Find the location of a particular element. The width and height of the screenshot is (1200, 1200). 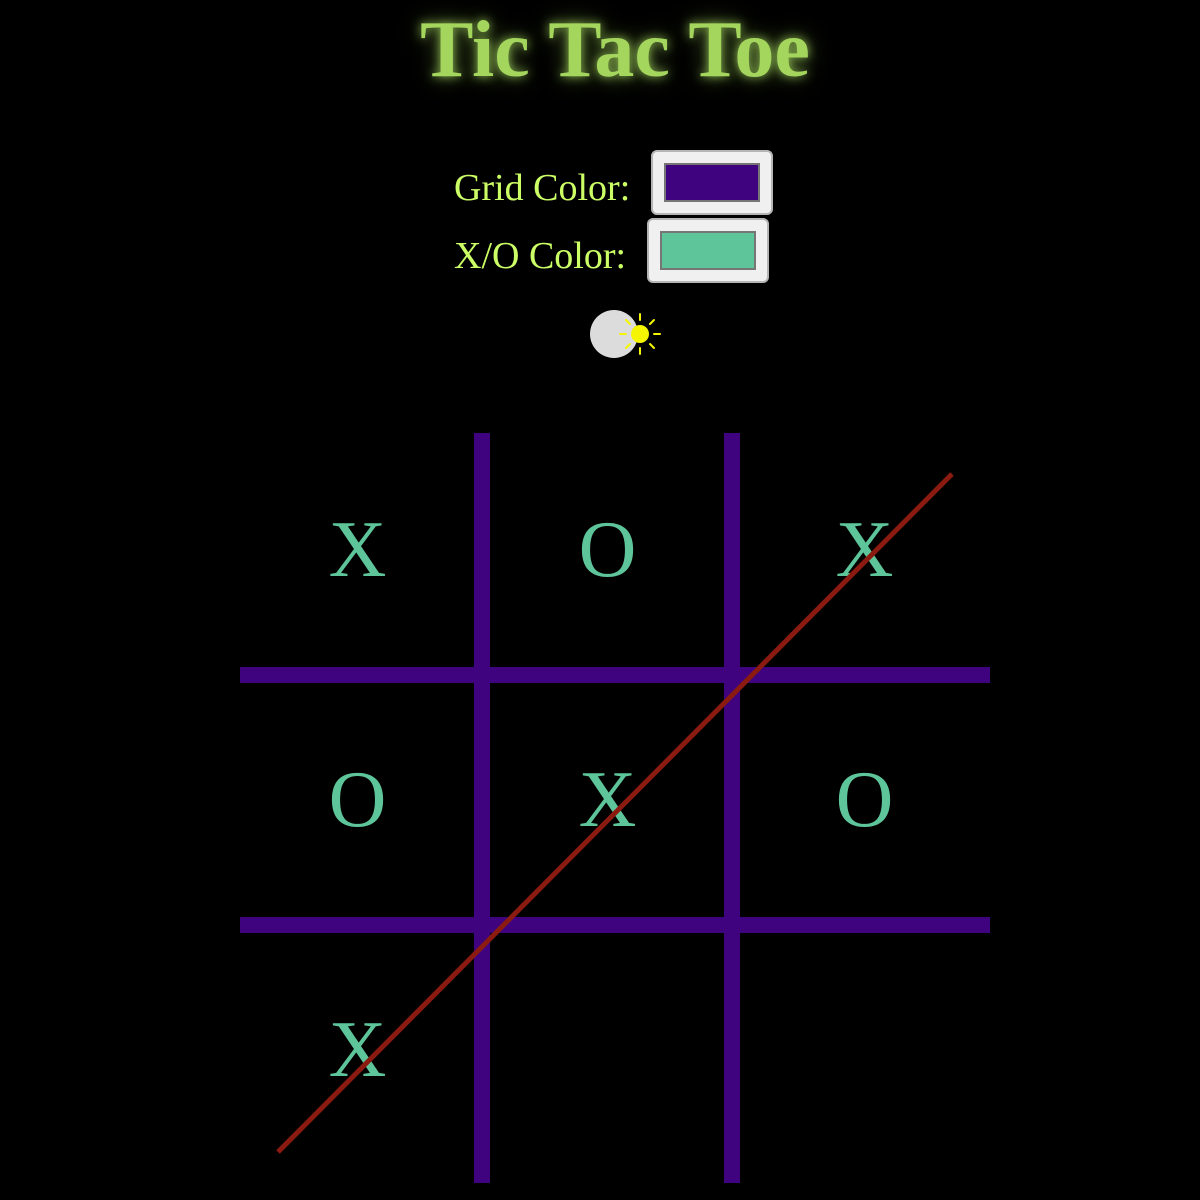

theme-toggle-button is located at coordinates (625, 335).